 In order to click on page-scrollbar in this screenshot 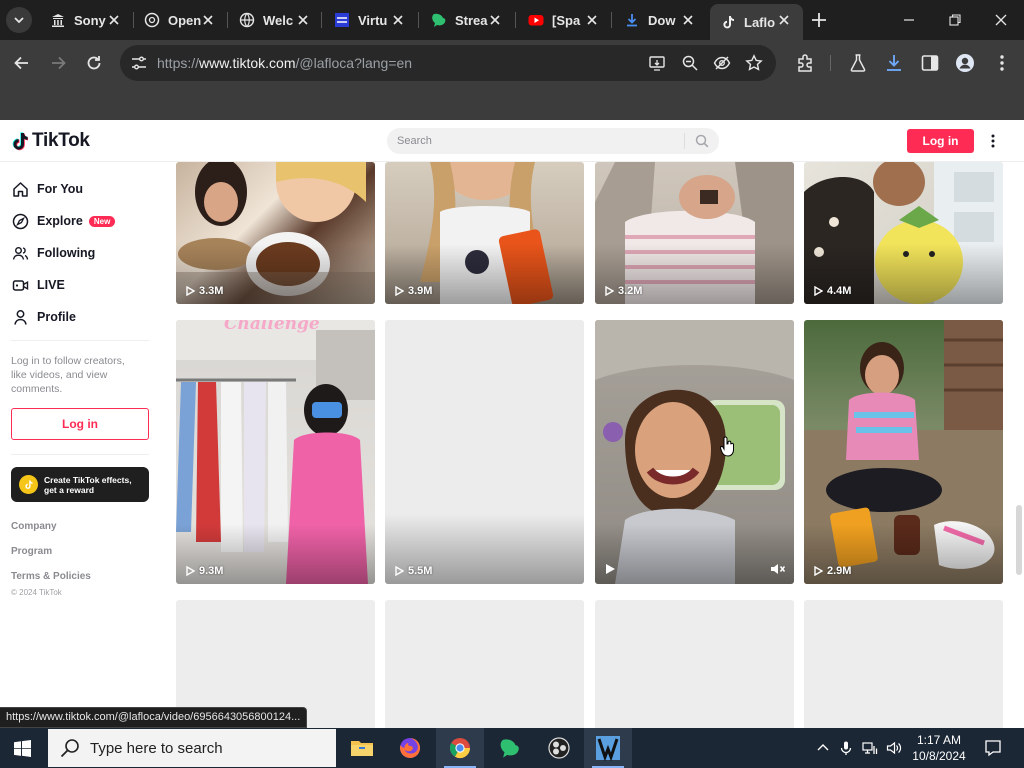, I will do `click(1019, 540)`.